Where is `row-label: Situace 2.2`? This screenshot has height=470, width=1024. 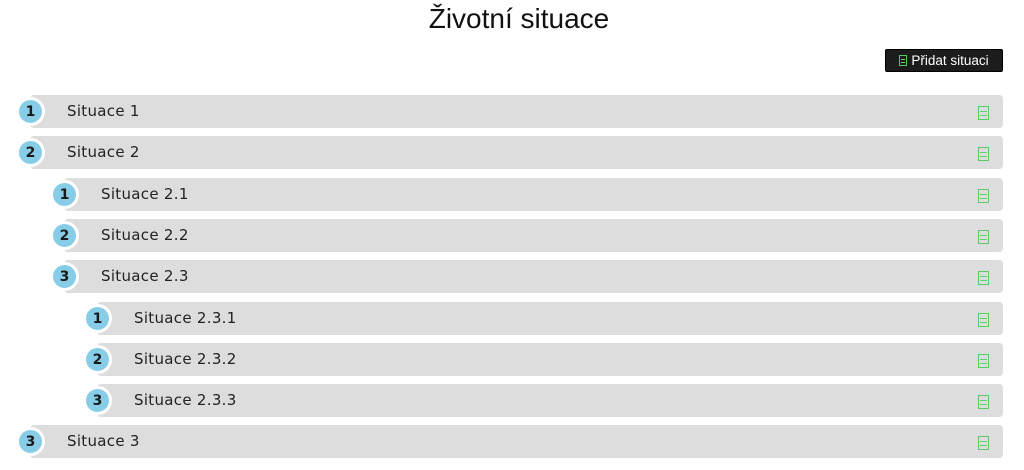
row-label: Situace 2.2 is located at coordinates (145, 235).